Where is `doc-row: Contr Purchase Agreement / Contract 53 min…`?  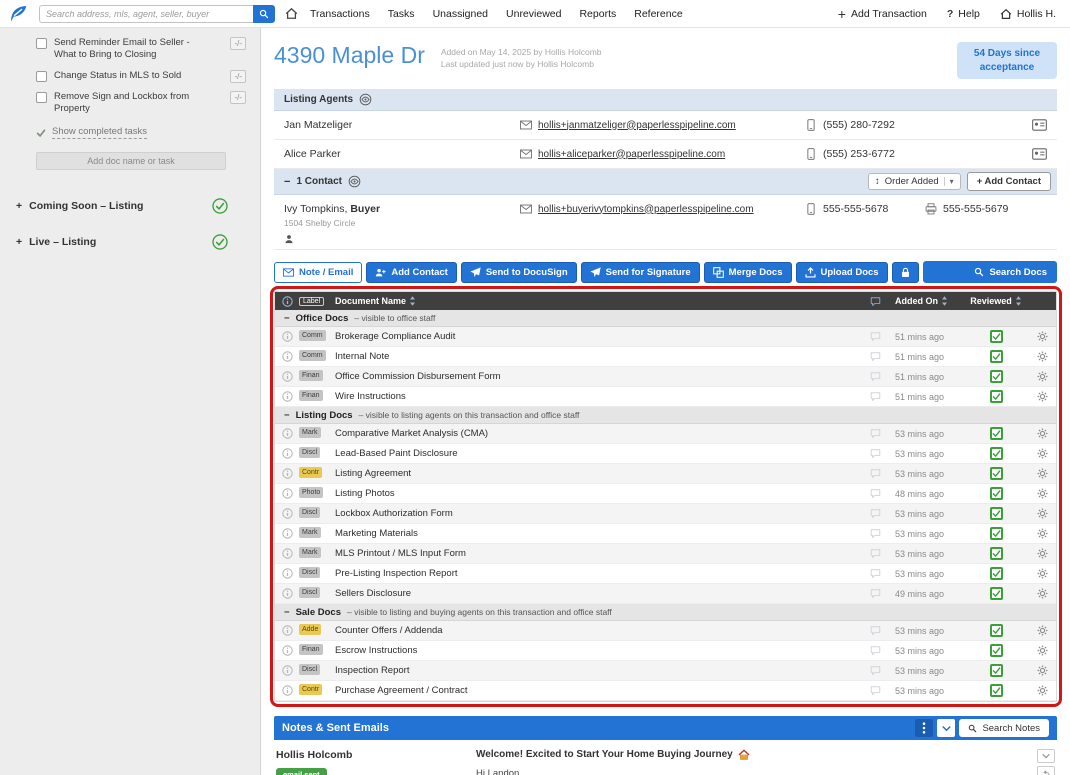
doc-row: Contr Purchase Agreement / Contract 53 min… is located at coordinates (665, 691).